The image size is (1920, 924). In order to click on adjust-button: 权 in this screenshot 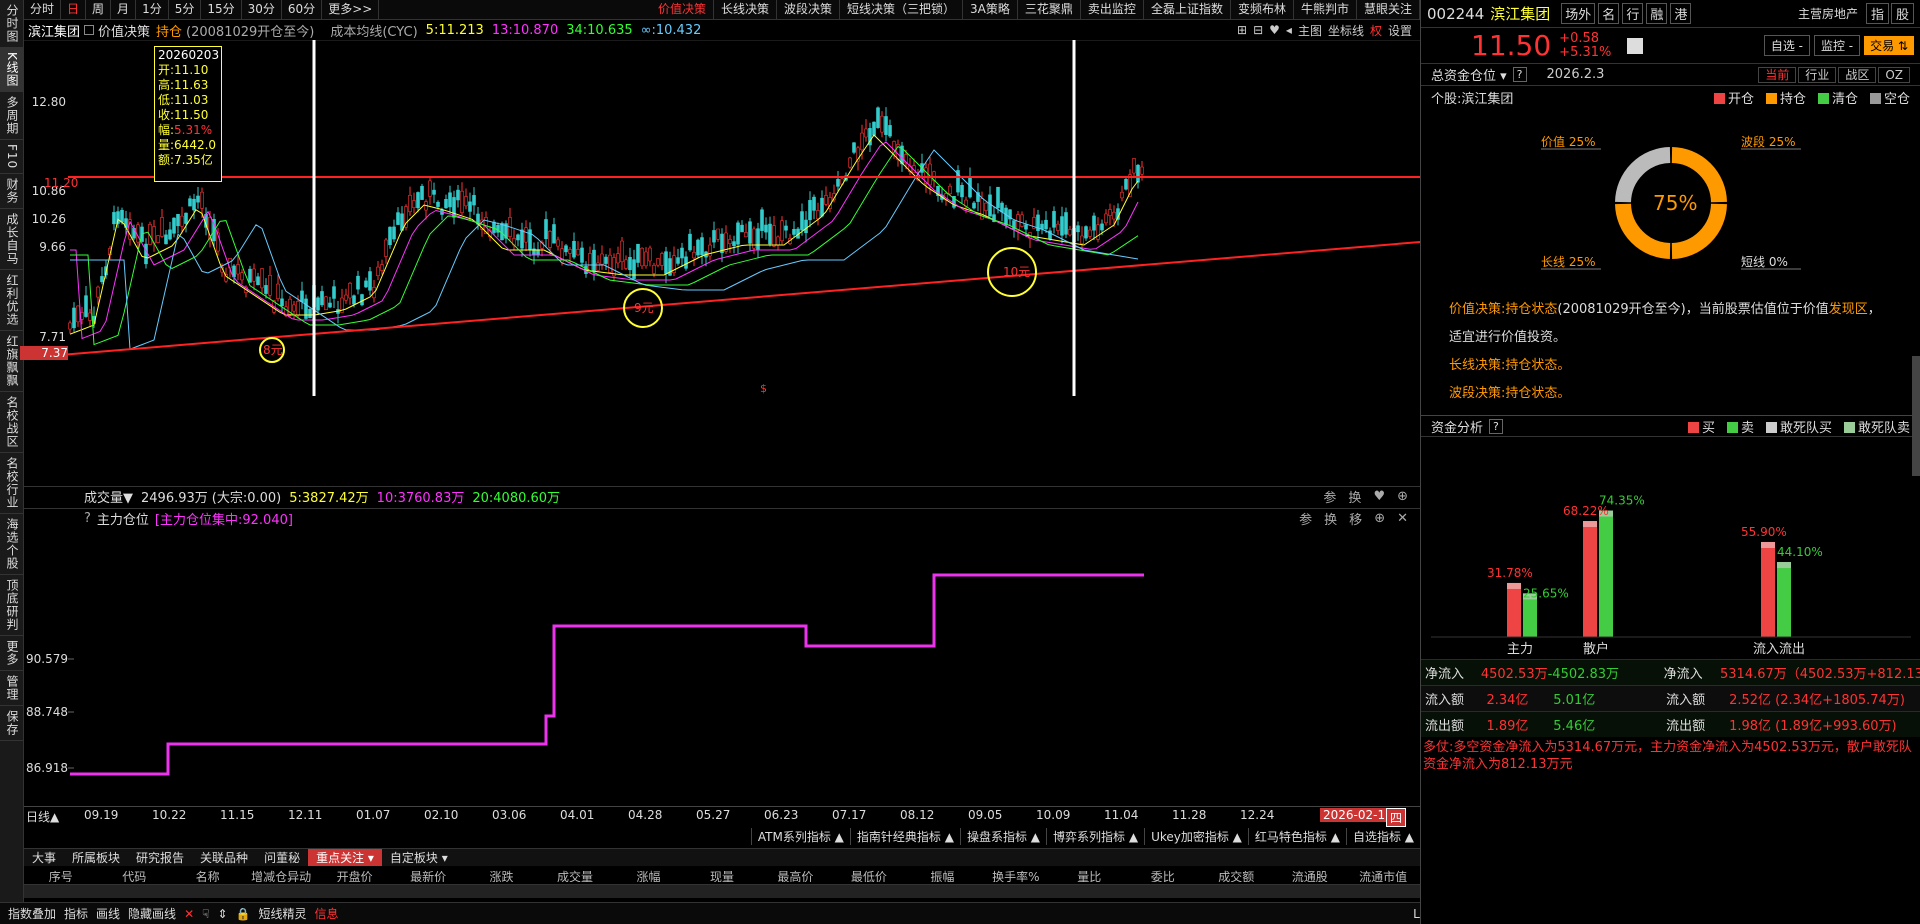, I will do `click(1376, 30)`.